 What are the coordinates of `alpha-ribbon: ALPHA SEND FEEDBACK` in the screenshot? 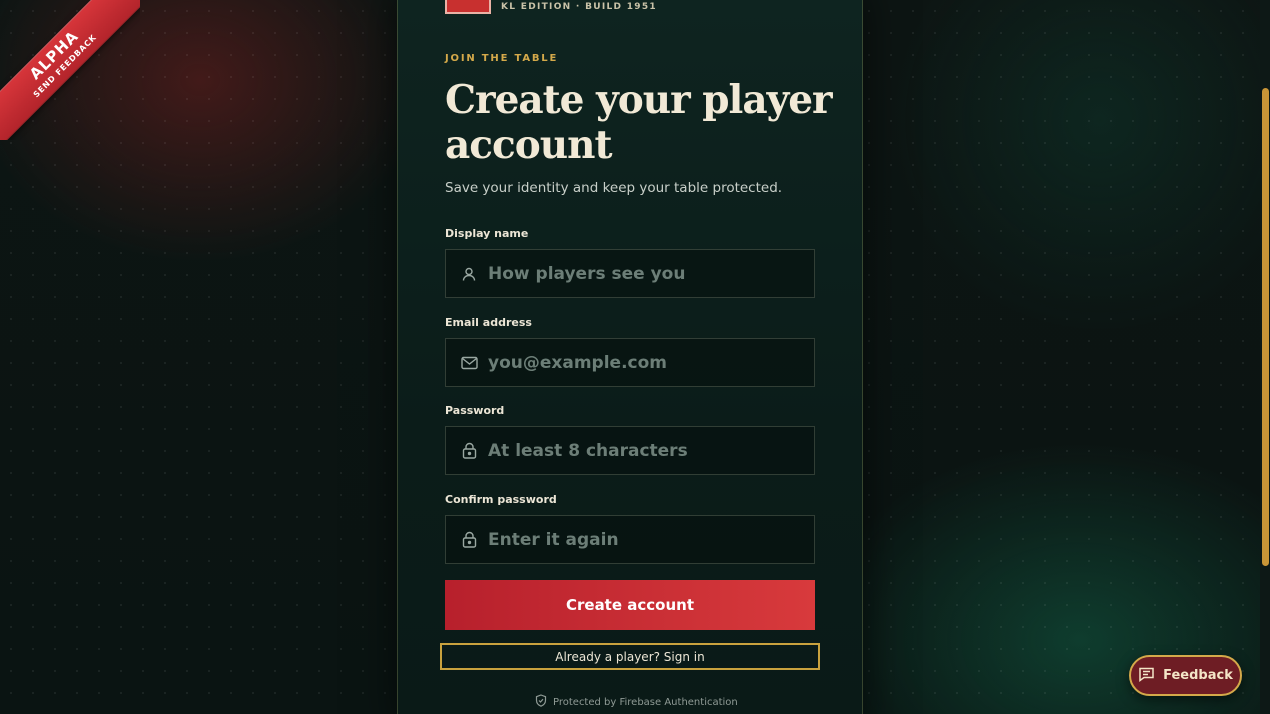 It's located at (70, 70).